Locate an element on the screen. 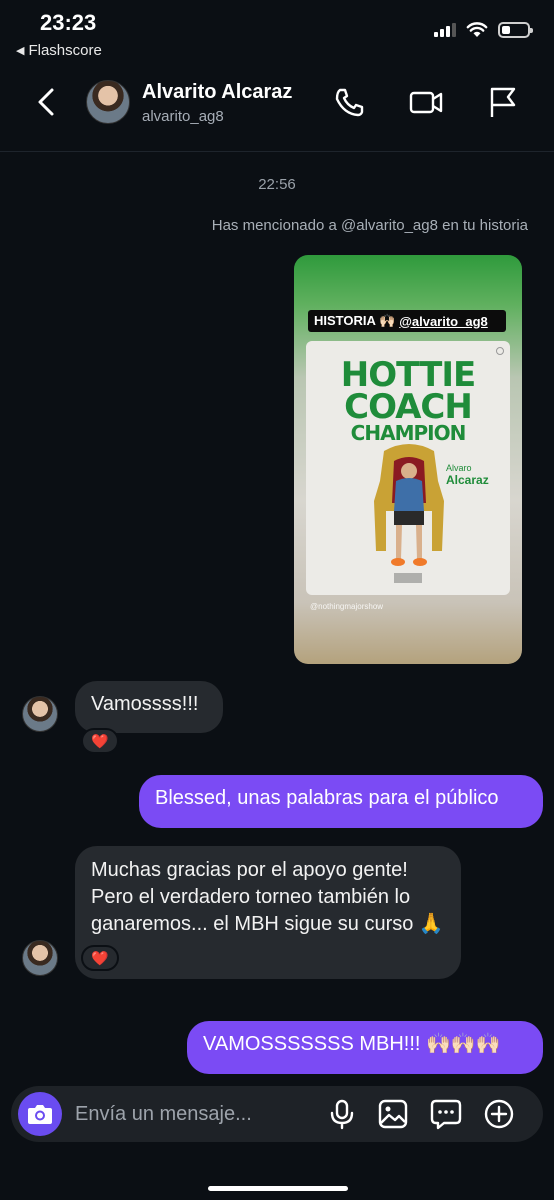  back-triangle-icon: ◀ is located at coordinates (20, 51).